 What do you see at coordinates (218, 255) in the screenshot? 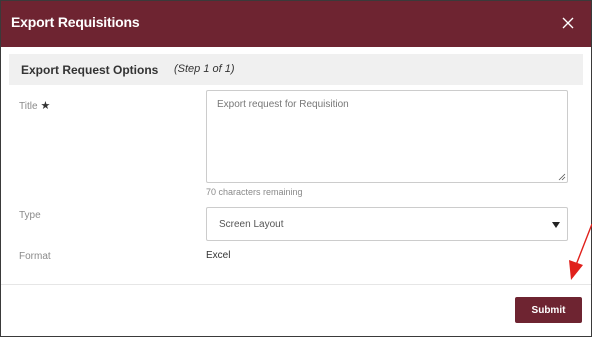
I see `format-value: Excel` at bounding box center [218, 255].